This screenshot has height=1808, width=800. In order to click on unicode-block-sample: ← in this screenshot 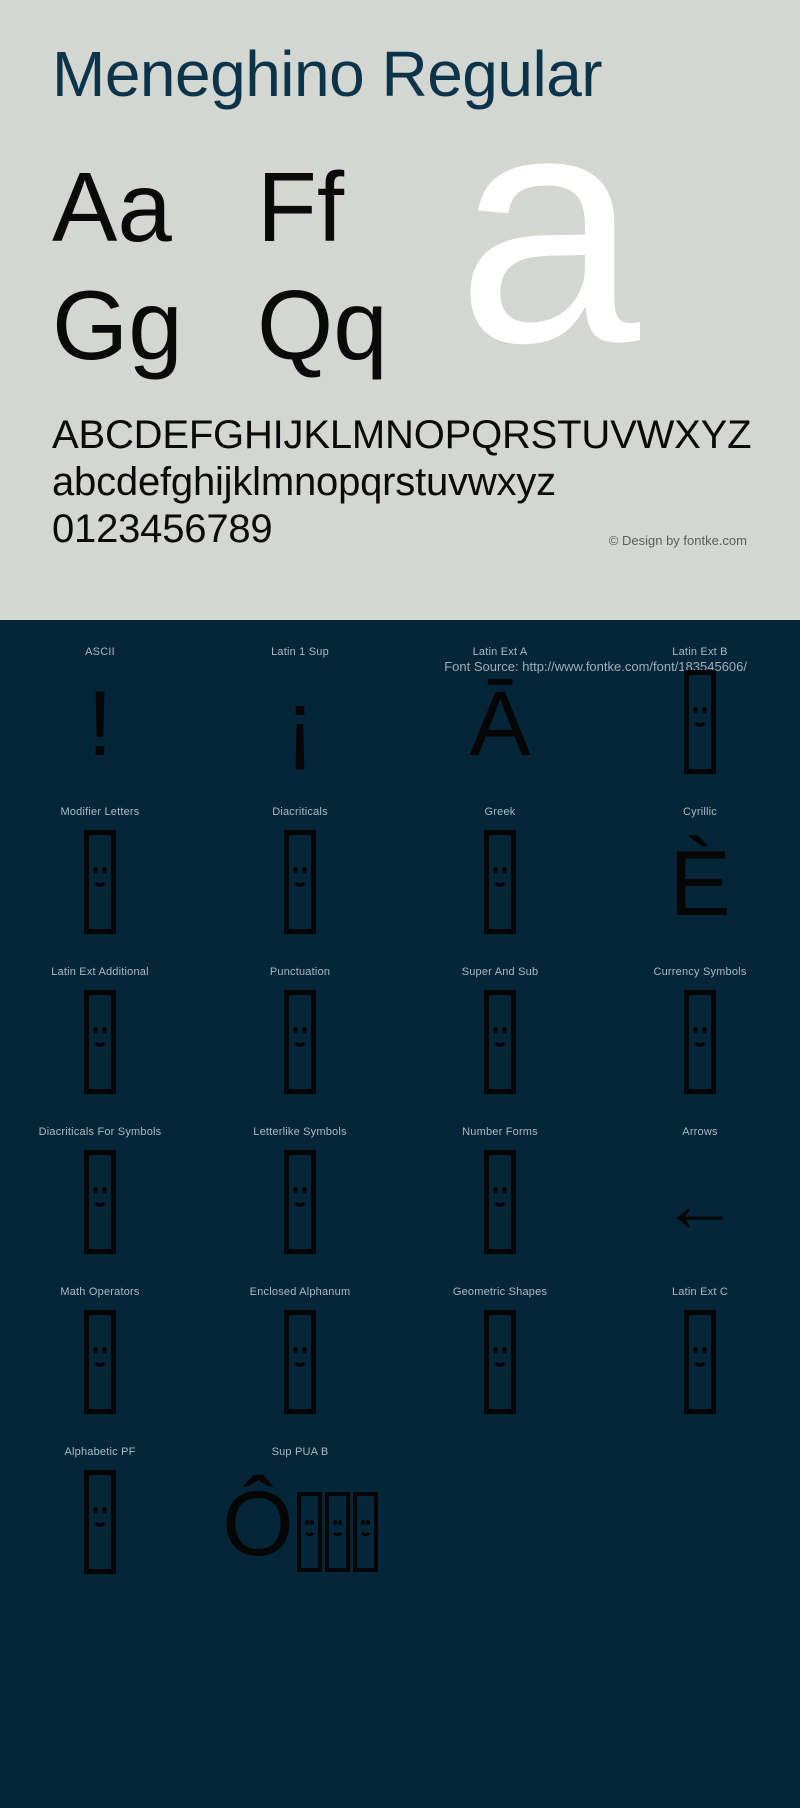, I will do `click(700, 1202)`.